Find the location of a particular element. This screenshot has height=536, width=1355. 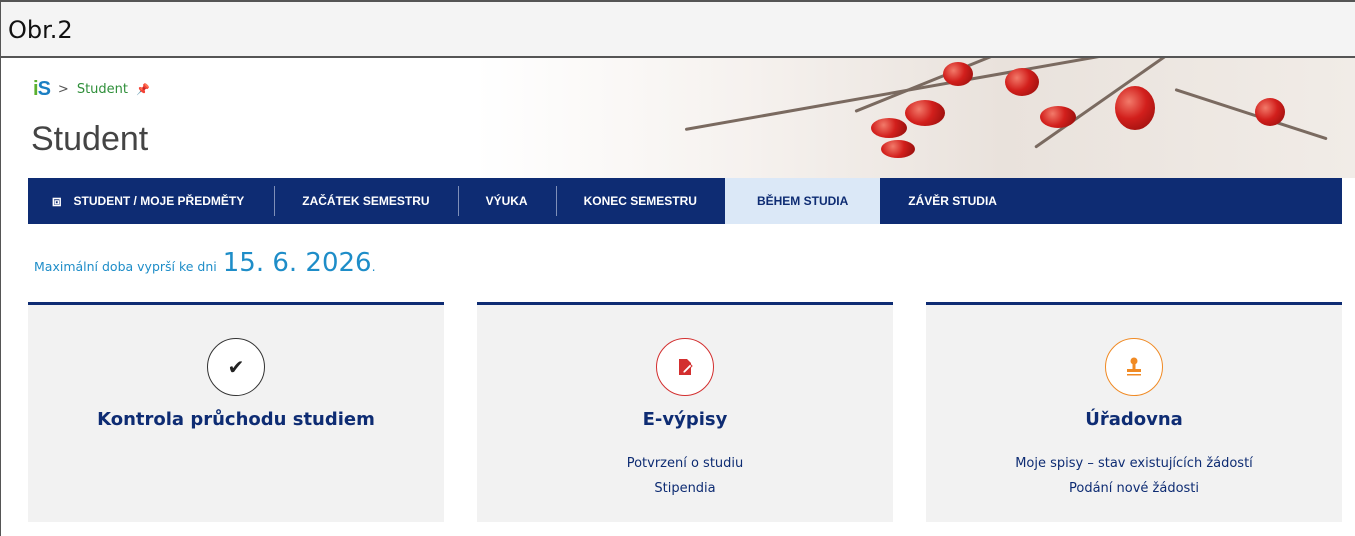

link-podani-nove-zadosti: Podání nové žádosti is located at coordinates (1134, 488).